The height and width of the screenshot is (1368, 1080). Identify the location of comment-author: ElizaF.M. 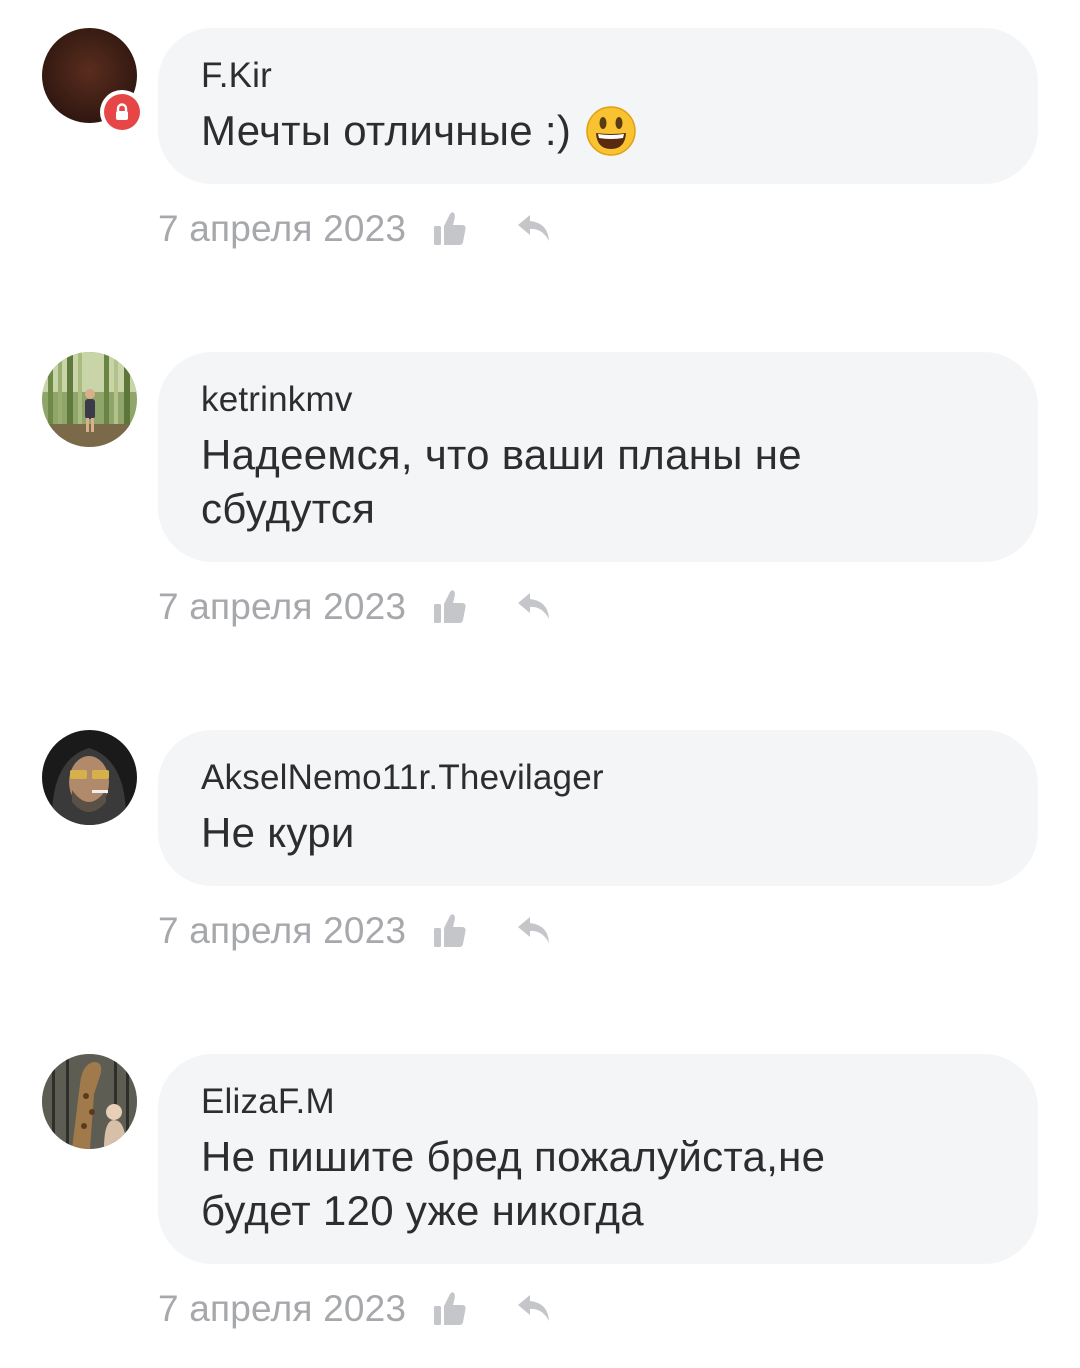
(598, 1102).